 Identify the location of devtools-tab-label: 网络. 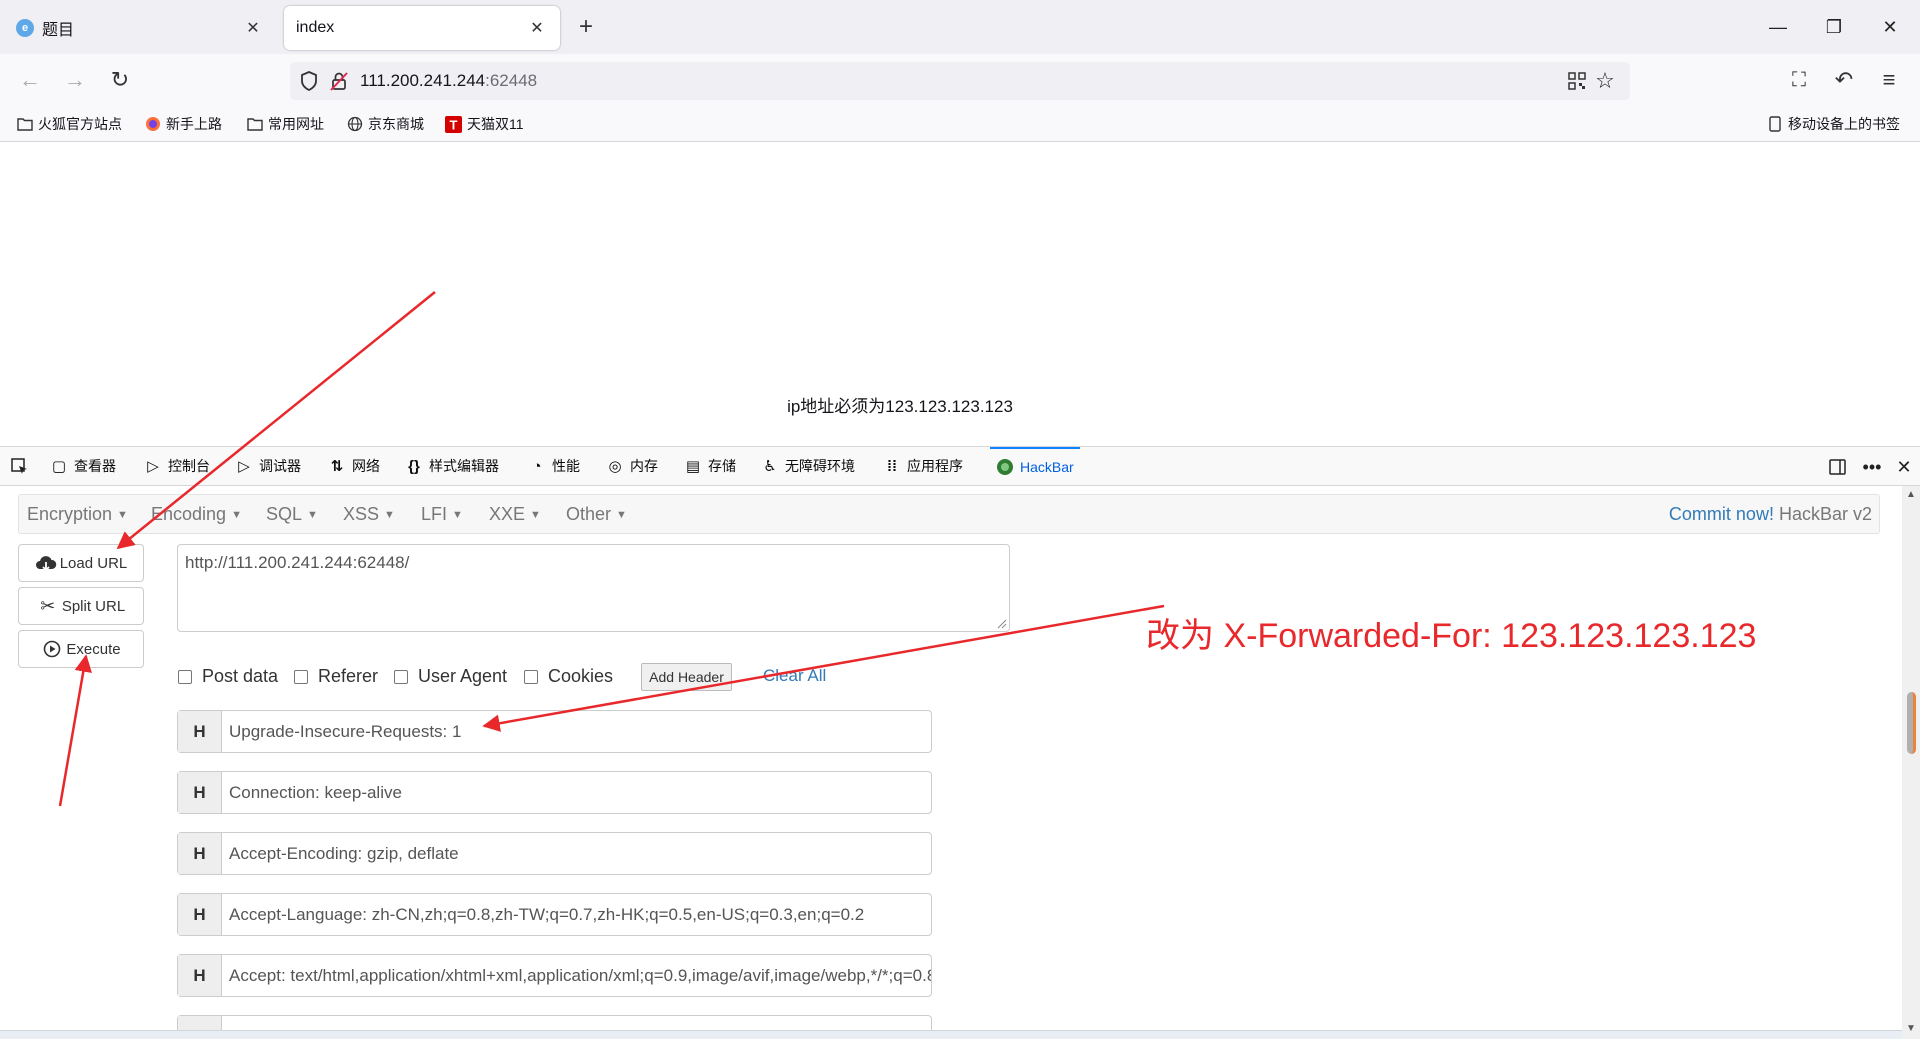
(366, 466).